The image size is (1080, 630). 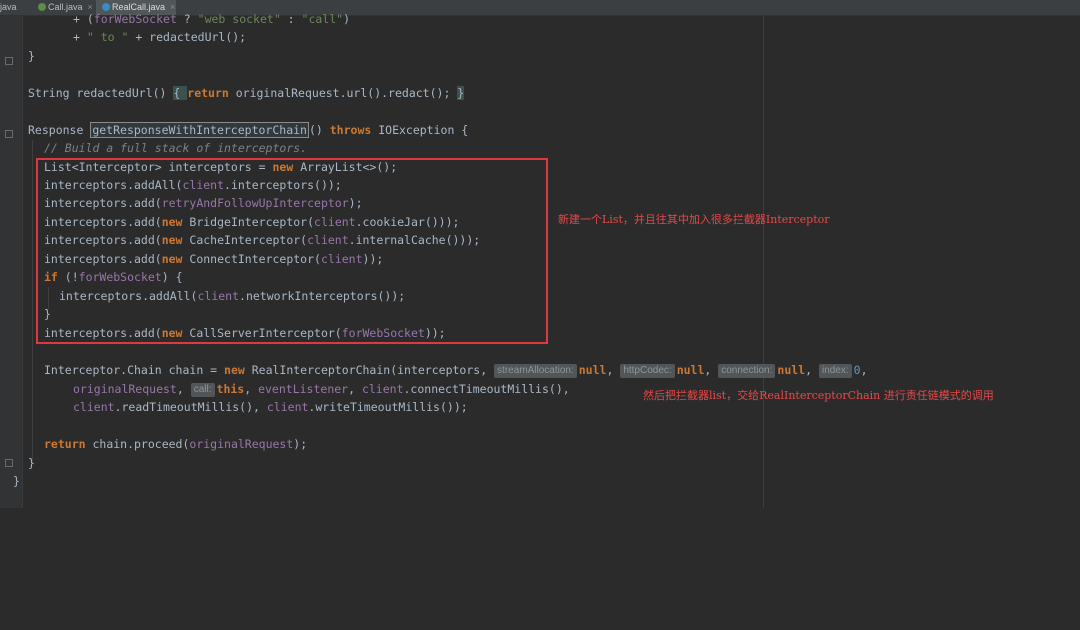 I want to click on param-hint: connection:, so click(x=747, y=371).